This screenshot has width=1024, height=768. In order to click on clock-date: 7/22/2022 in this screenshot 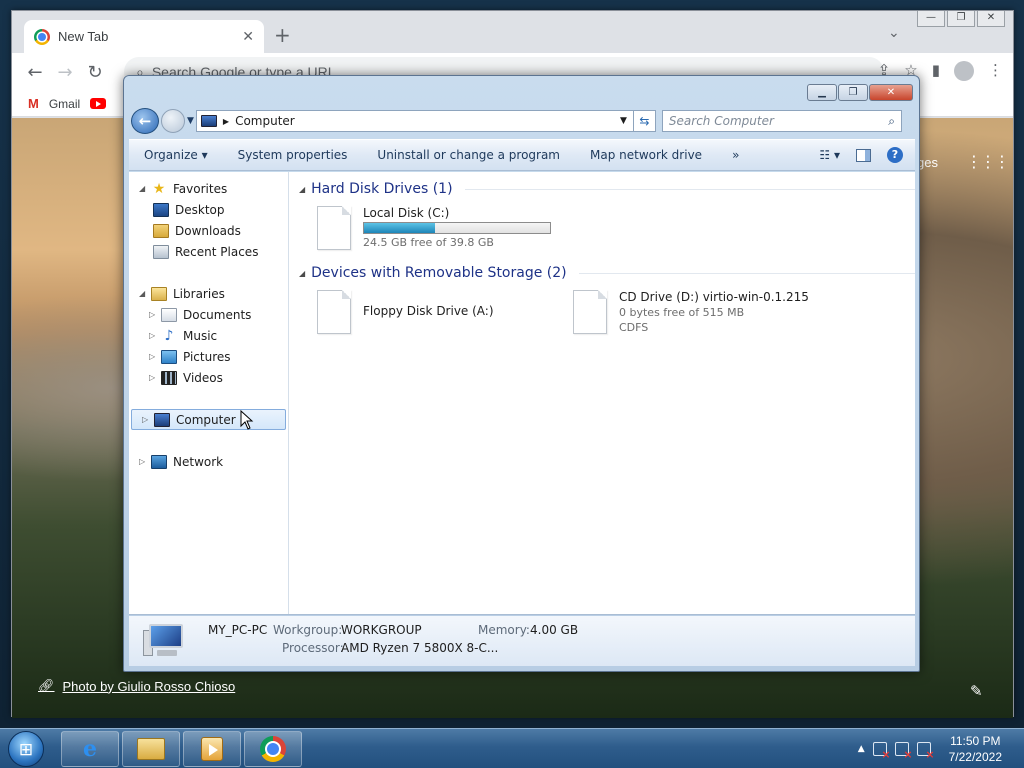, I will do `click(975, 757)`.